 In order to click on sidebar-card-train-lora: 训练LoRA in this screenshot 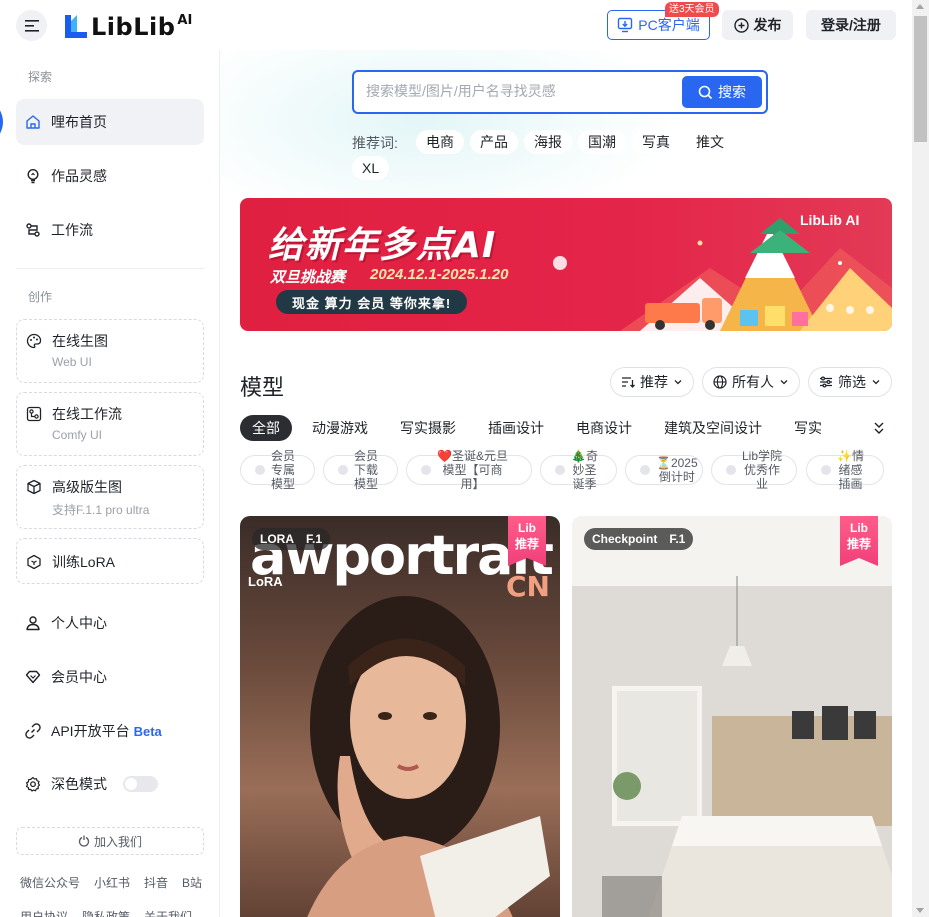, I will do `click(110, 561)`.